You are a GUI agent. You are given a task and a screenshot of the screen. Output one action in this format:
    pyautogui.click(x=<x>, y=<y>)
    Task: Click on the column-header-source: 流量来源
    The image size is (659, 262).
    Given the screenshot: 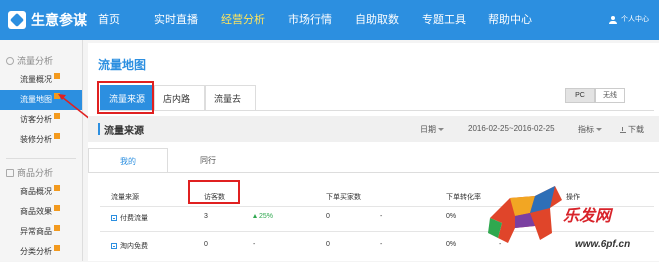 What is the action you would take?
    pyautogui.click(x=125, y=197)
    